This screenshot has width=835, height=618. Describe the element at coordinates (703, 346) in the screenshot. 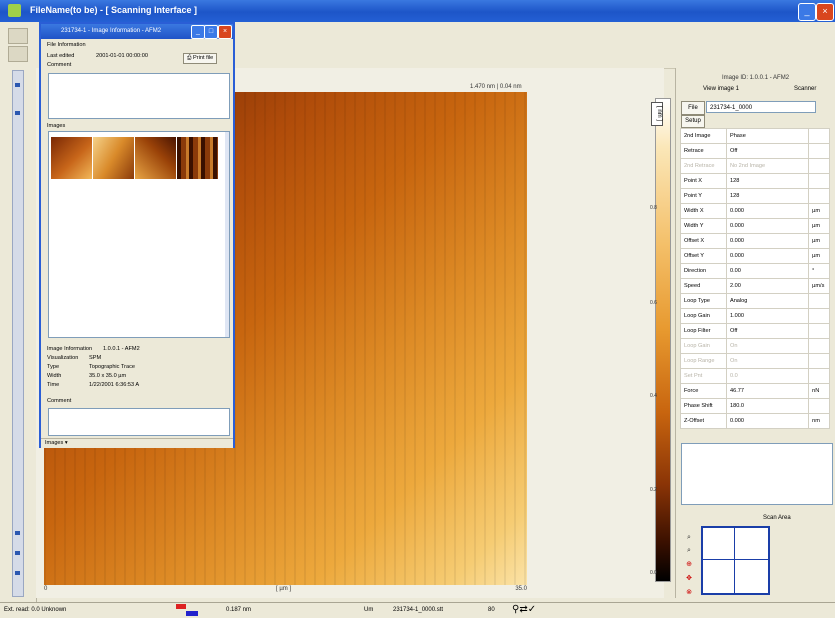

I see `parameter-name: Loop Gain` at that location.